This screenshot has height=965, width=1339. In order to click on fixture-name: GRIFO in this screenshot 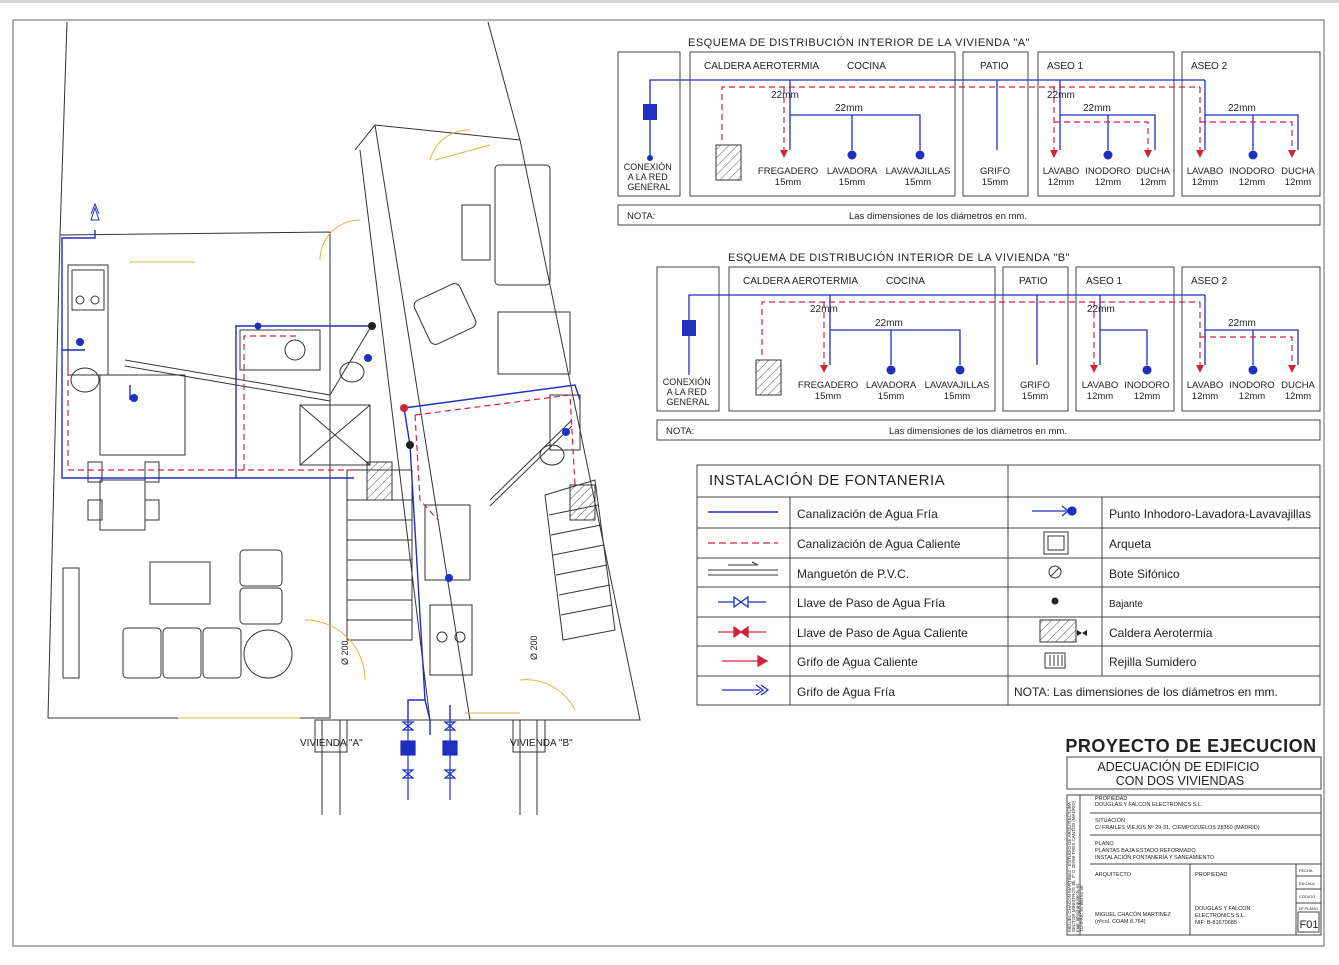, I will do `click(1035, 385)`.